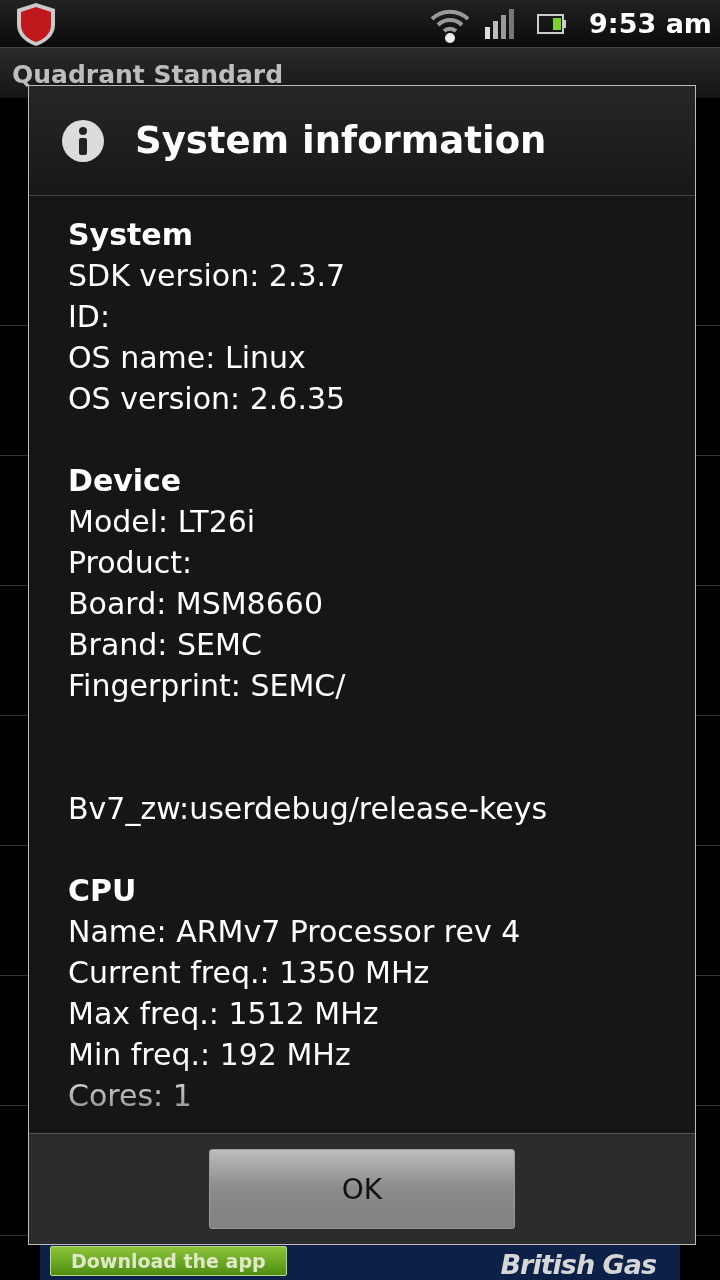  Describe the element at coordinates (207, 399) in the screenshot. I see `info-line: OS version: 2.6.35` at that location.